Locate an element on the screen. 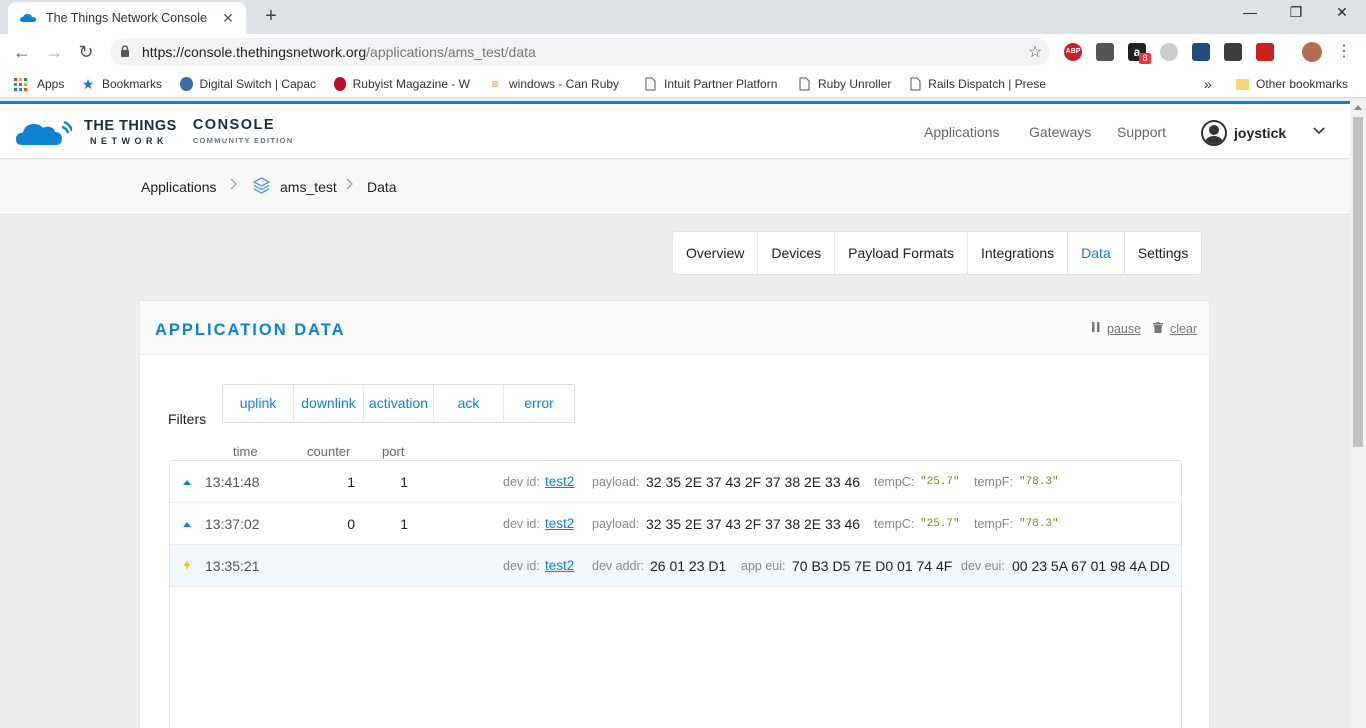 This screenshot has width=1366, height=728. browser-tab-title: The Things Network Console is located at coordinates (126, 18).